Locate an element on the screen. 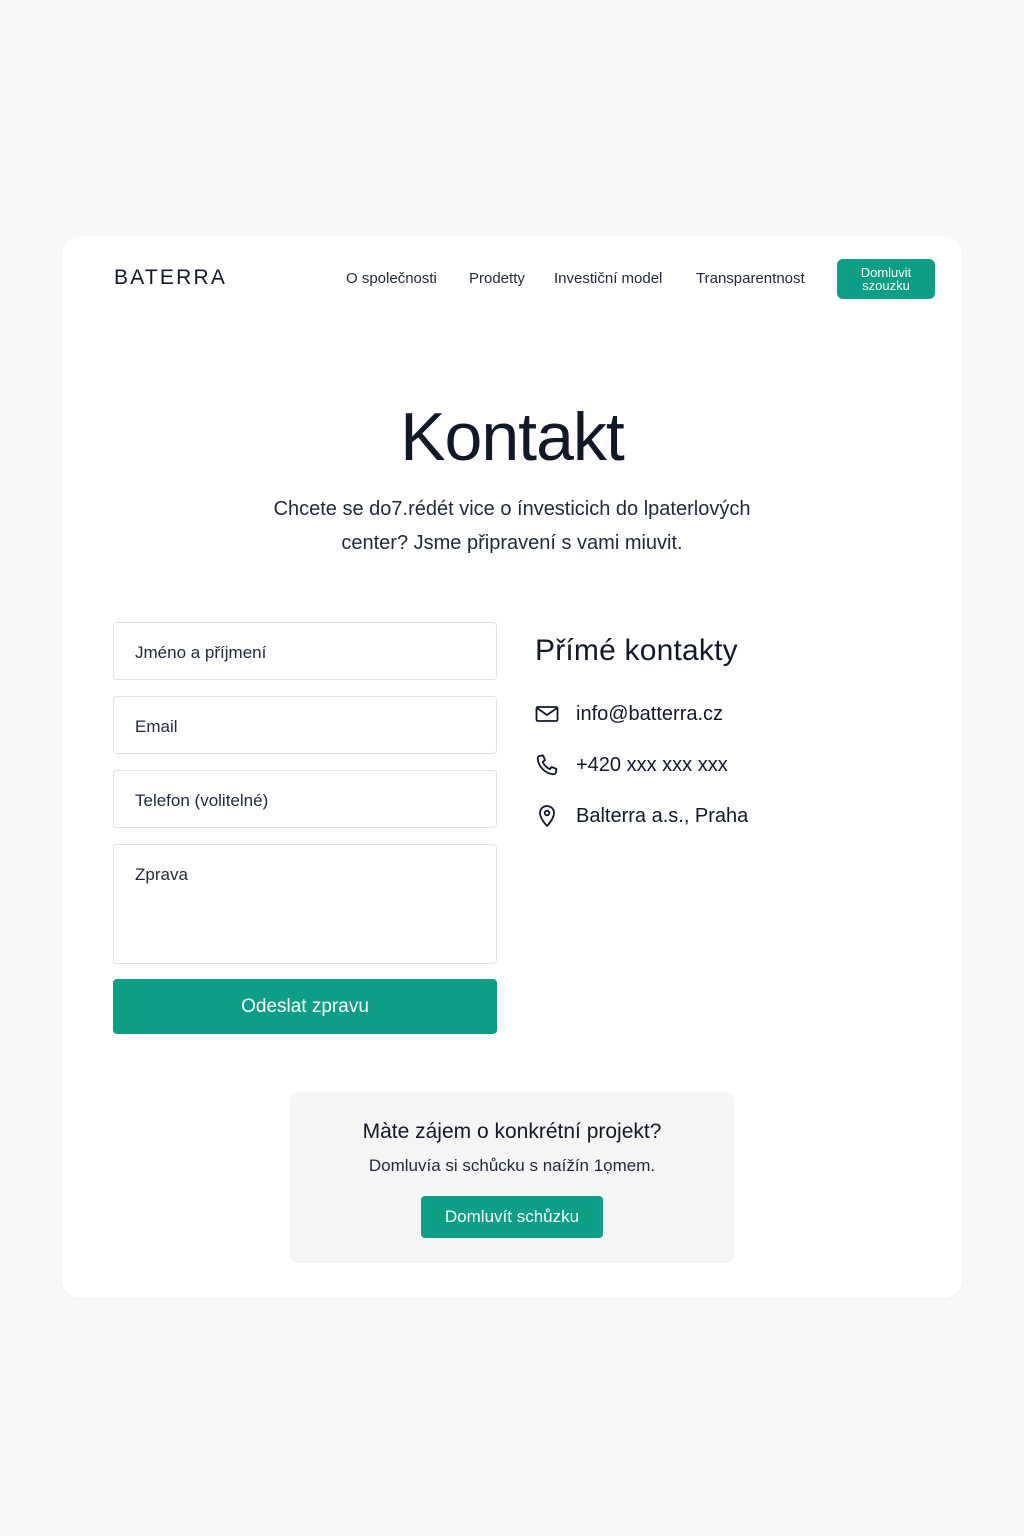 This screenshot has height=1536, width=1024. location-pin-icon is located at coordinates (547, 816).